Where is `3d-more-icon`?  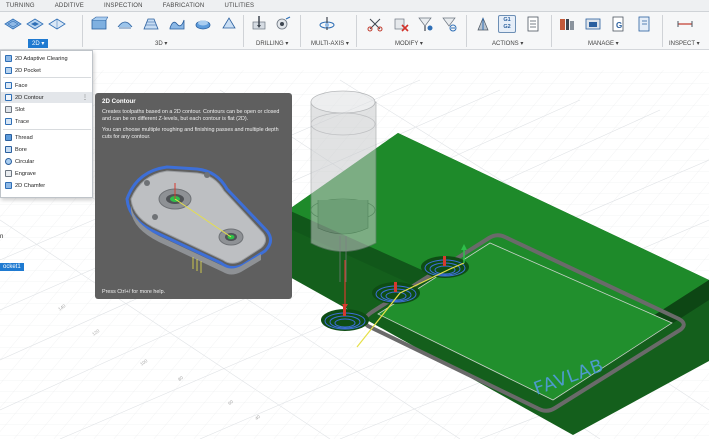
3d-more-icon is located at coordinates (229, 24).